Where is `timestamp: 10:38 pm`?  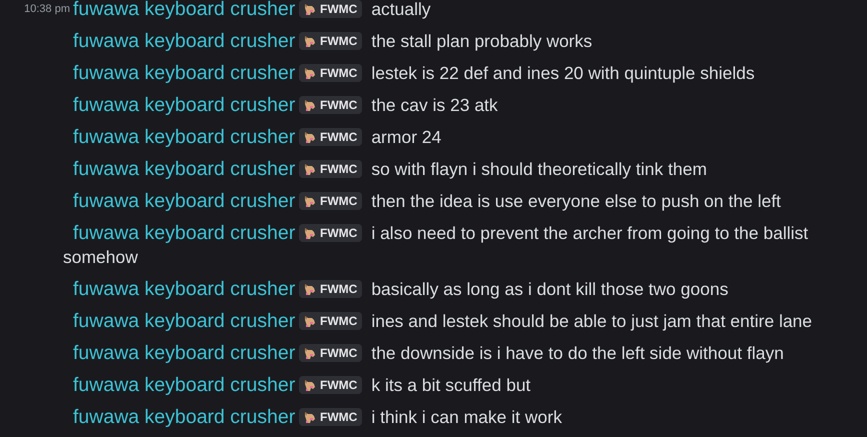
timestamp: 10:38 pm is located at coordinates (47, 9).